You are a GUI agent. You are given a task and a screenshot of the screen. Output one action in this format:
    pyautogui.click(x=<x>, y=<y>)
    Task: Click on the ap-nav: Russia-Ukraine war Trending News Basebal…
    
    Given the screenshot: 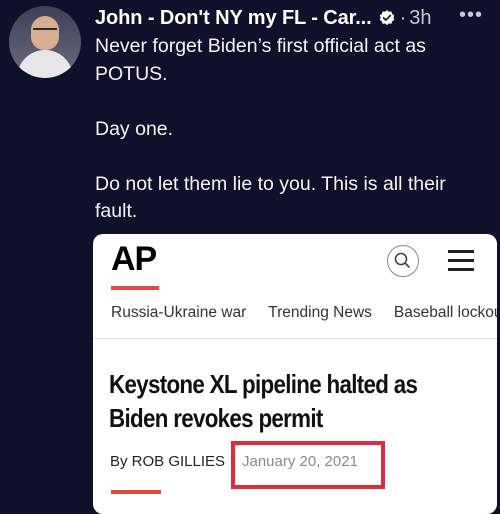 What is the action you would take?
    pyautogui.click(x=304, y=313)
    